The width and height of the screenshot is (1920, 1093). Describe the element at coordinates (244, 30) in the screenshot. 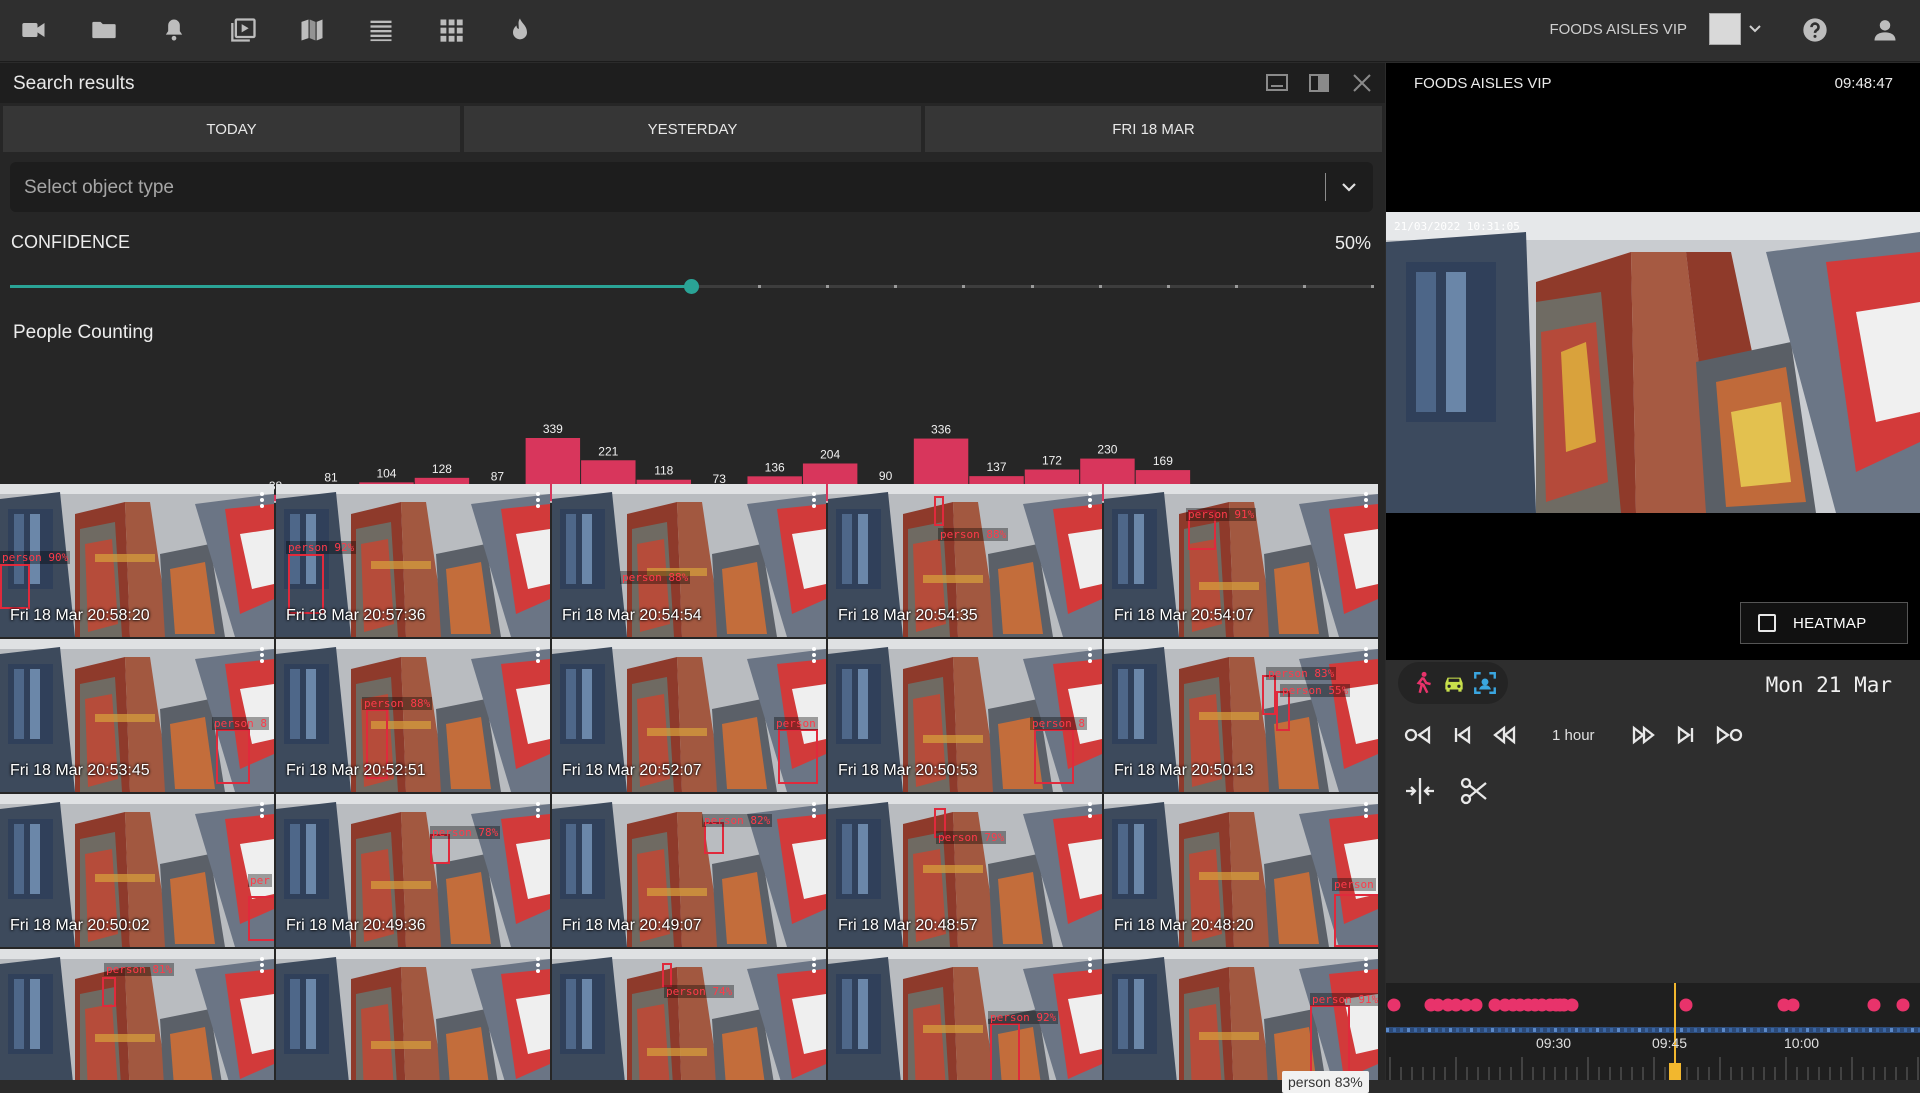

I see `playback-icon` at that location.